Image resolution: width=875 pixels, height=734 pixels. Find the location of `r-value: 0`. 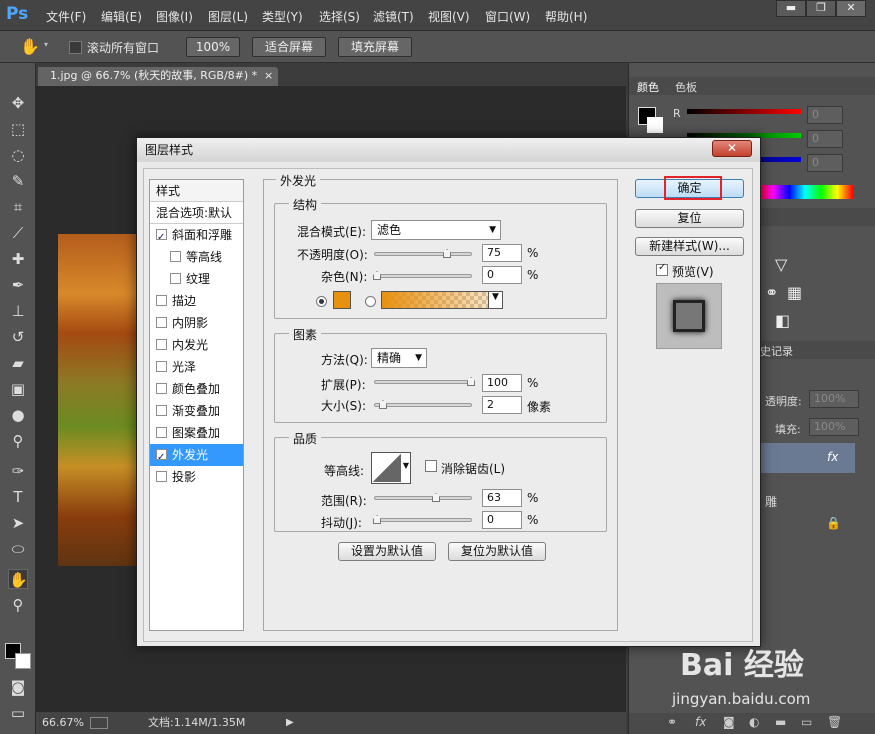

r-value: 0 is located at coordinates (825, 115).